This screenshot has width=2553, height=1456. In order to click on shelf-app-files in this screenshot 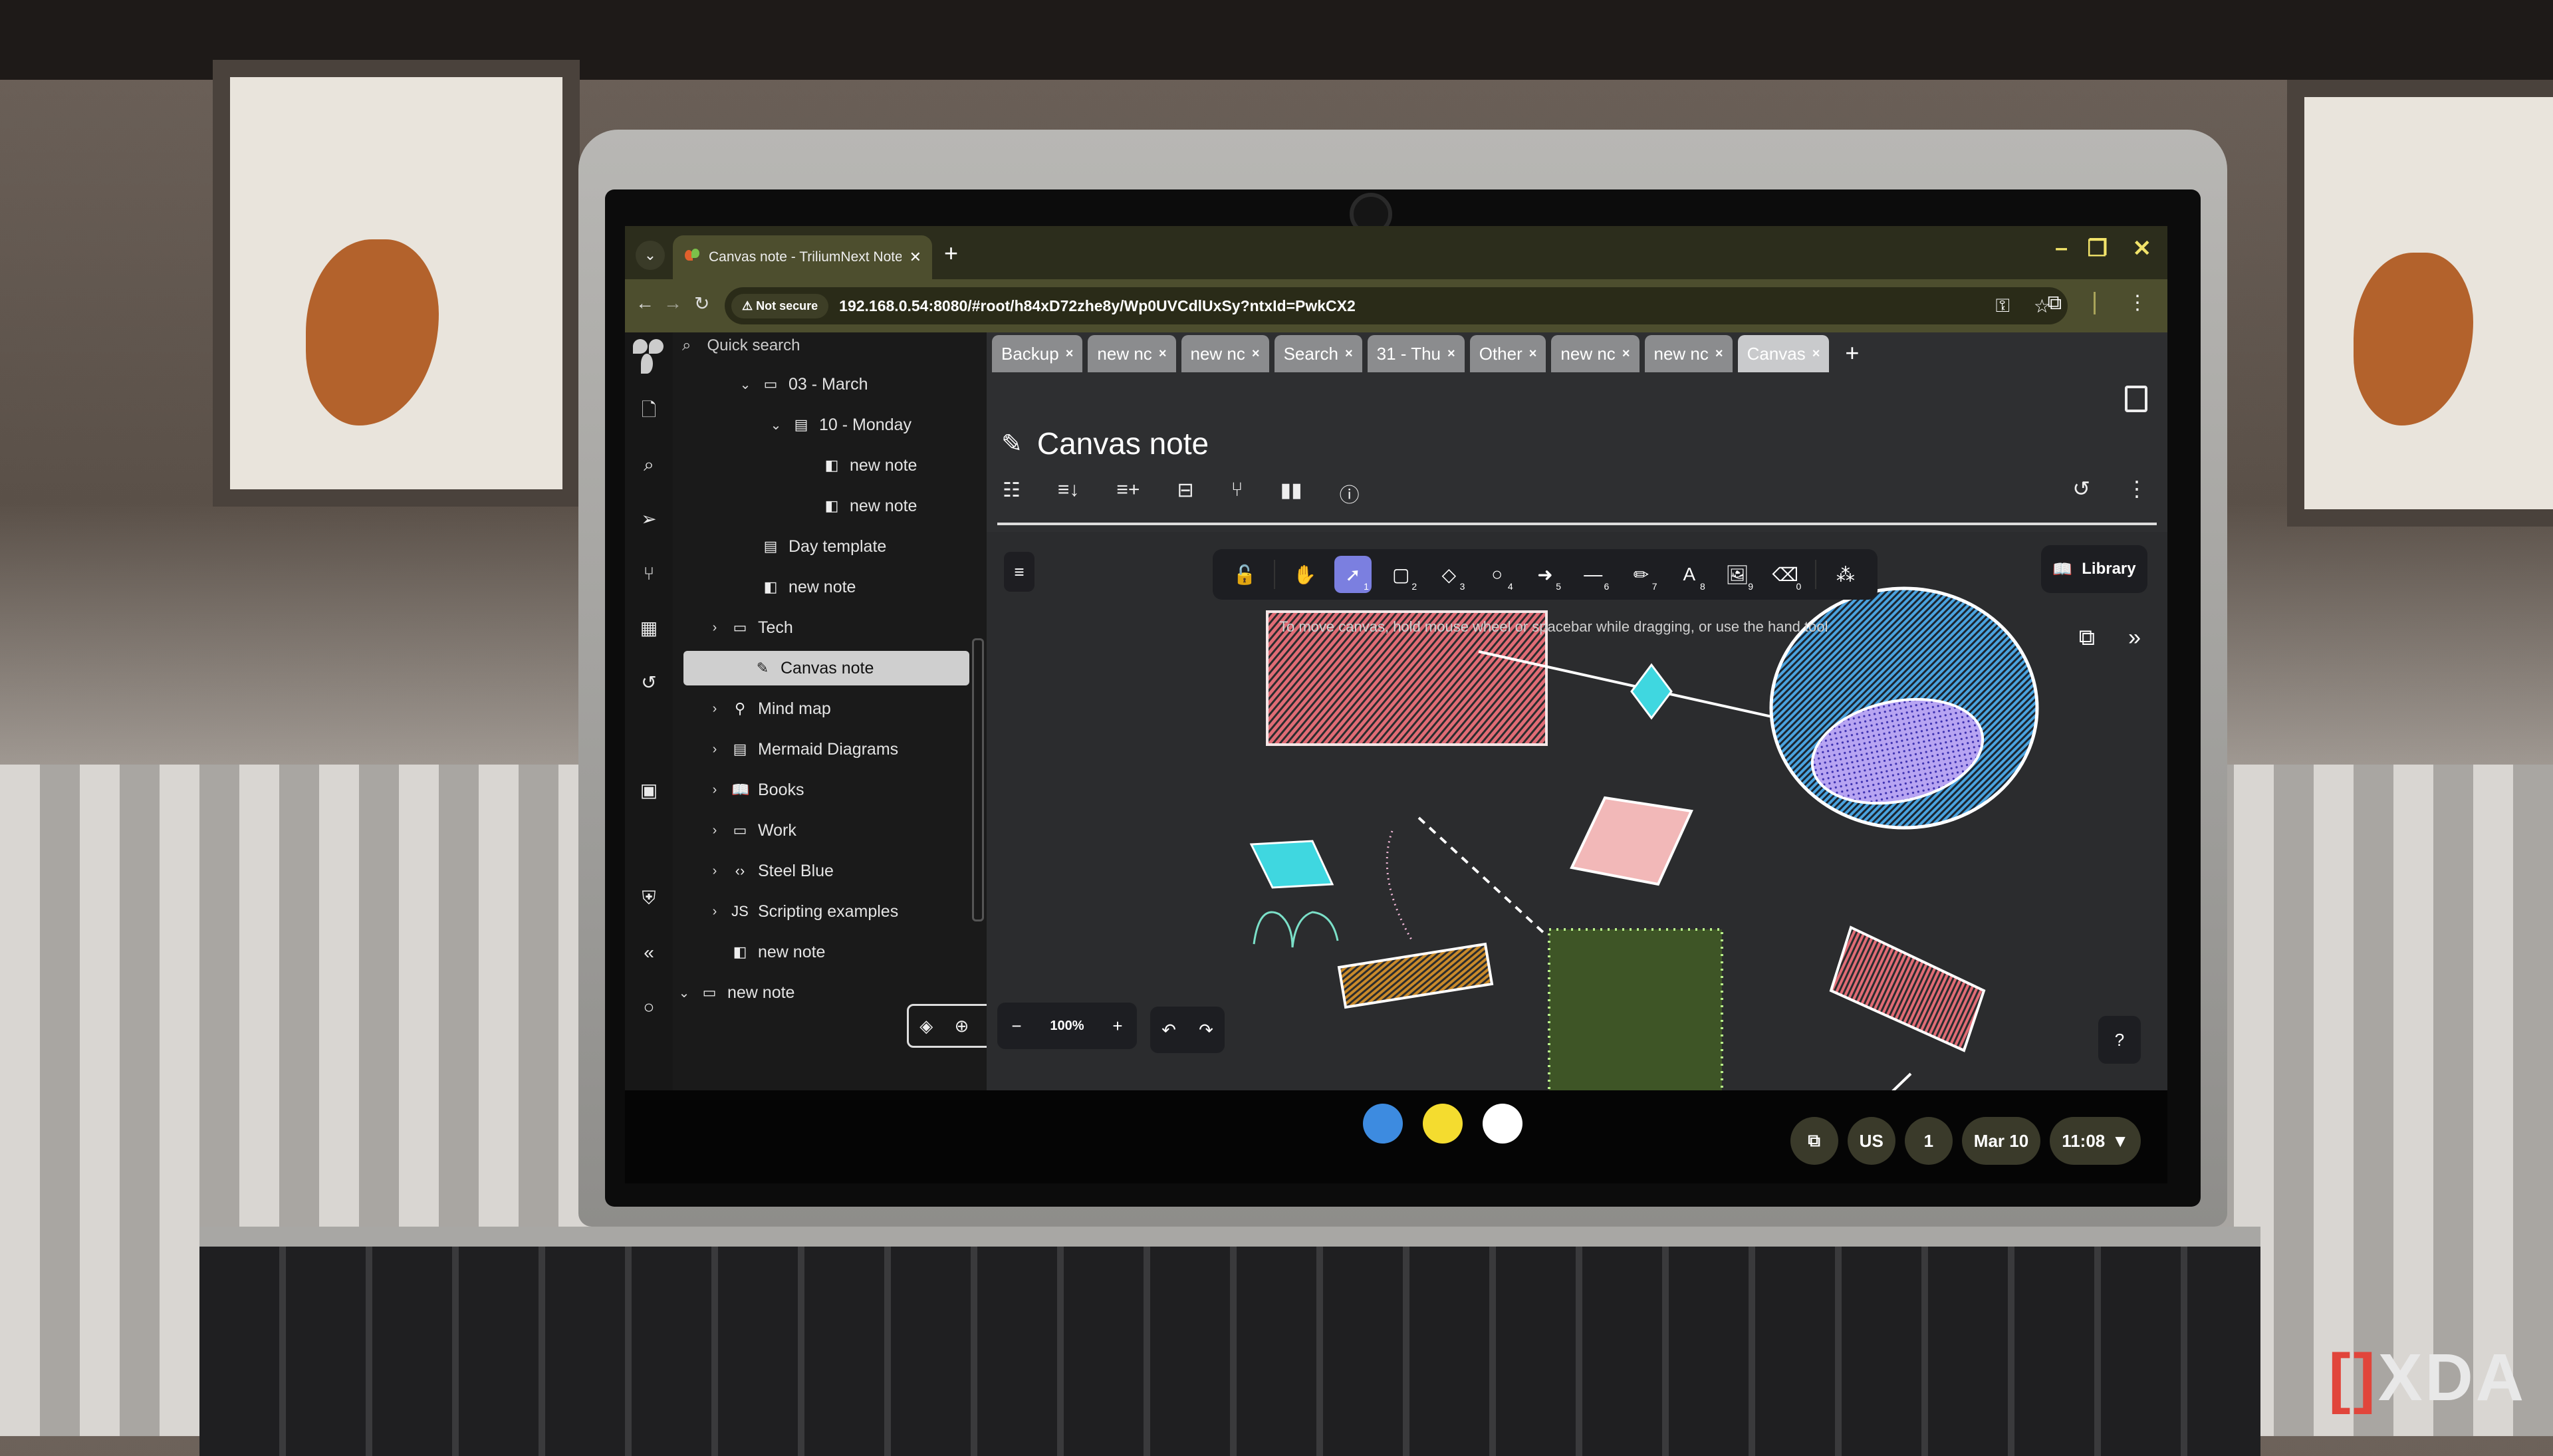, I will do `click(1443, 1124)`.